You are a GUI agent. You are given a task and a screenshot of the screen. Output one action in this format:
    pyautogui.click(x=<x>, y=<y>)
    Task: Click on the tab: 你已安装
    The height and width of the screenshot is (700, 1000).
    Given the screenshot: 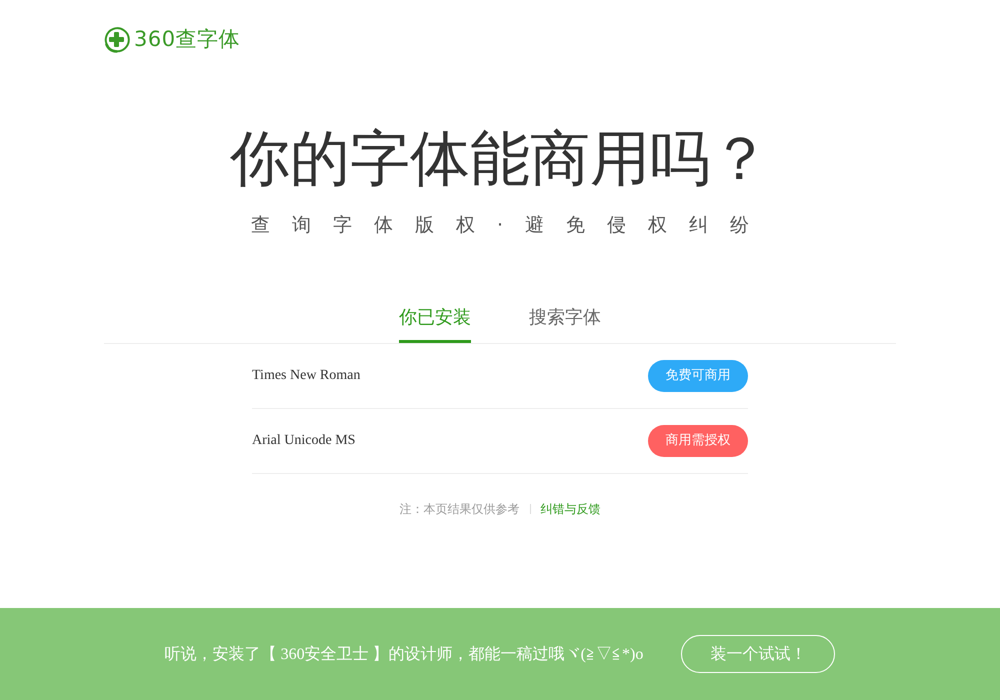 What is the action you would take?
    pyautogui.click(x=435, y=324)
    